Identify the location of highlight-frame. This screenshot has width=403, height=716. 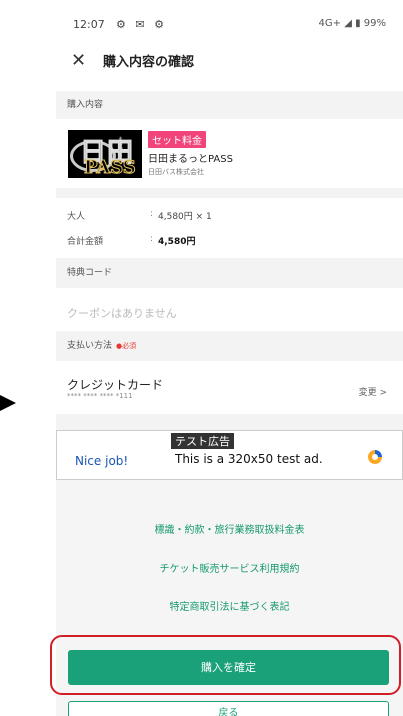
(225, 665).